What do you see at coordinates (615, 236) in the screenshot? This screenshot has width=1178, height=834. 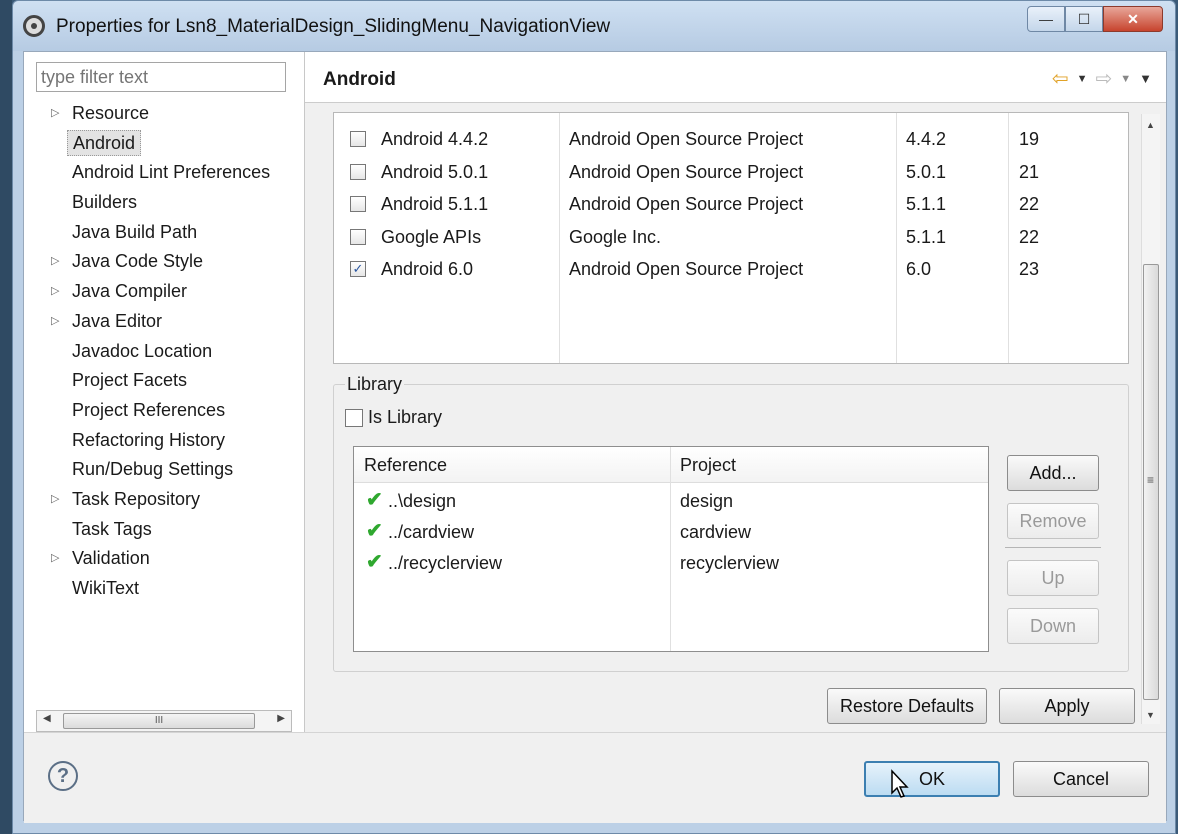 I see `target-vendor: Google Inc.` at bounding box center [615, 236].